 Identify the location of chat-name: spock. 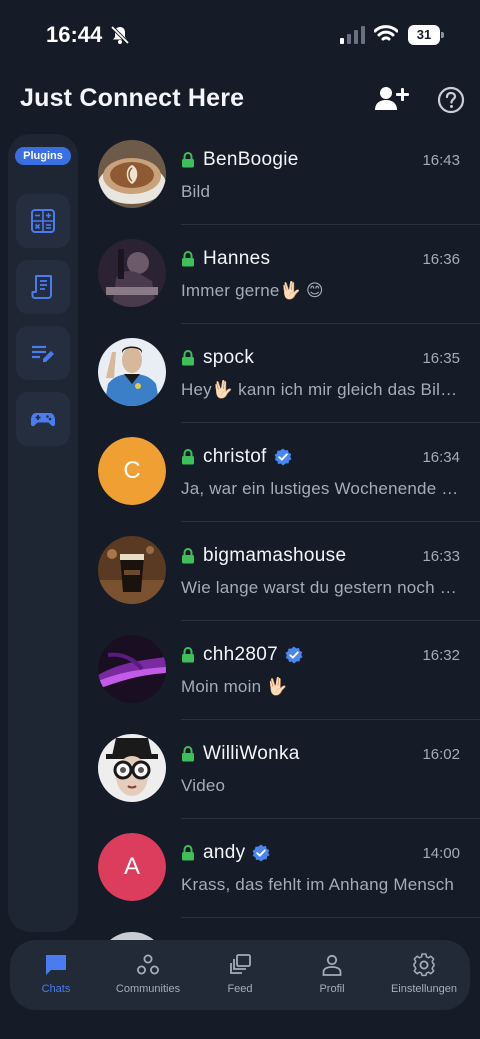
(229, 357).